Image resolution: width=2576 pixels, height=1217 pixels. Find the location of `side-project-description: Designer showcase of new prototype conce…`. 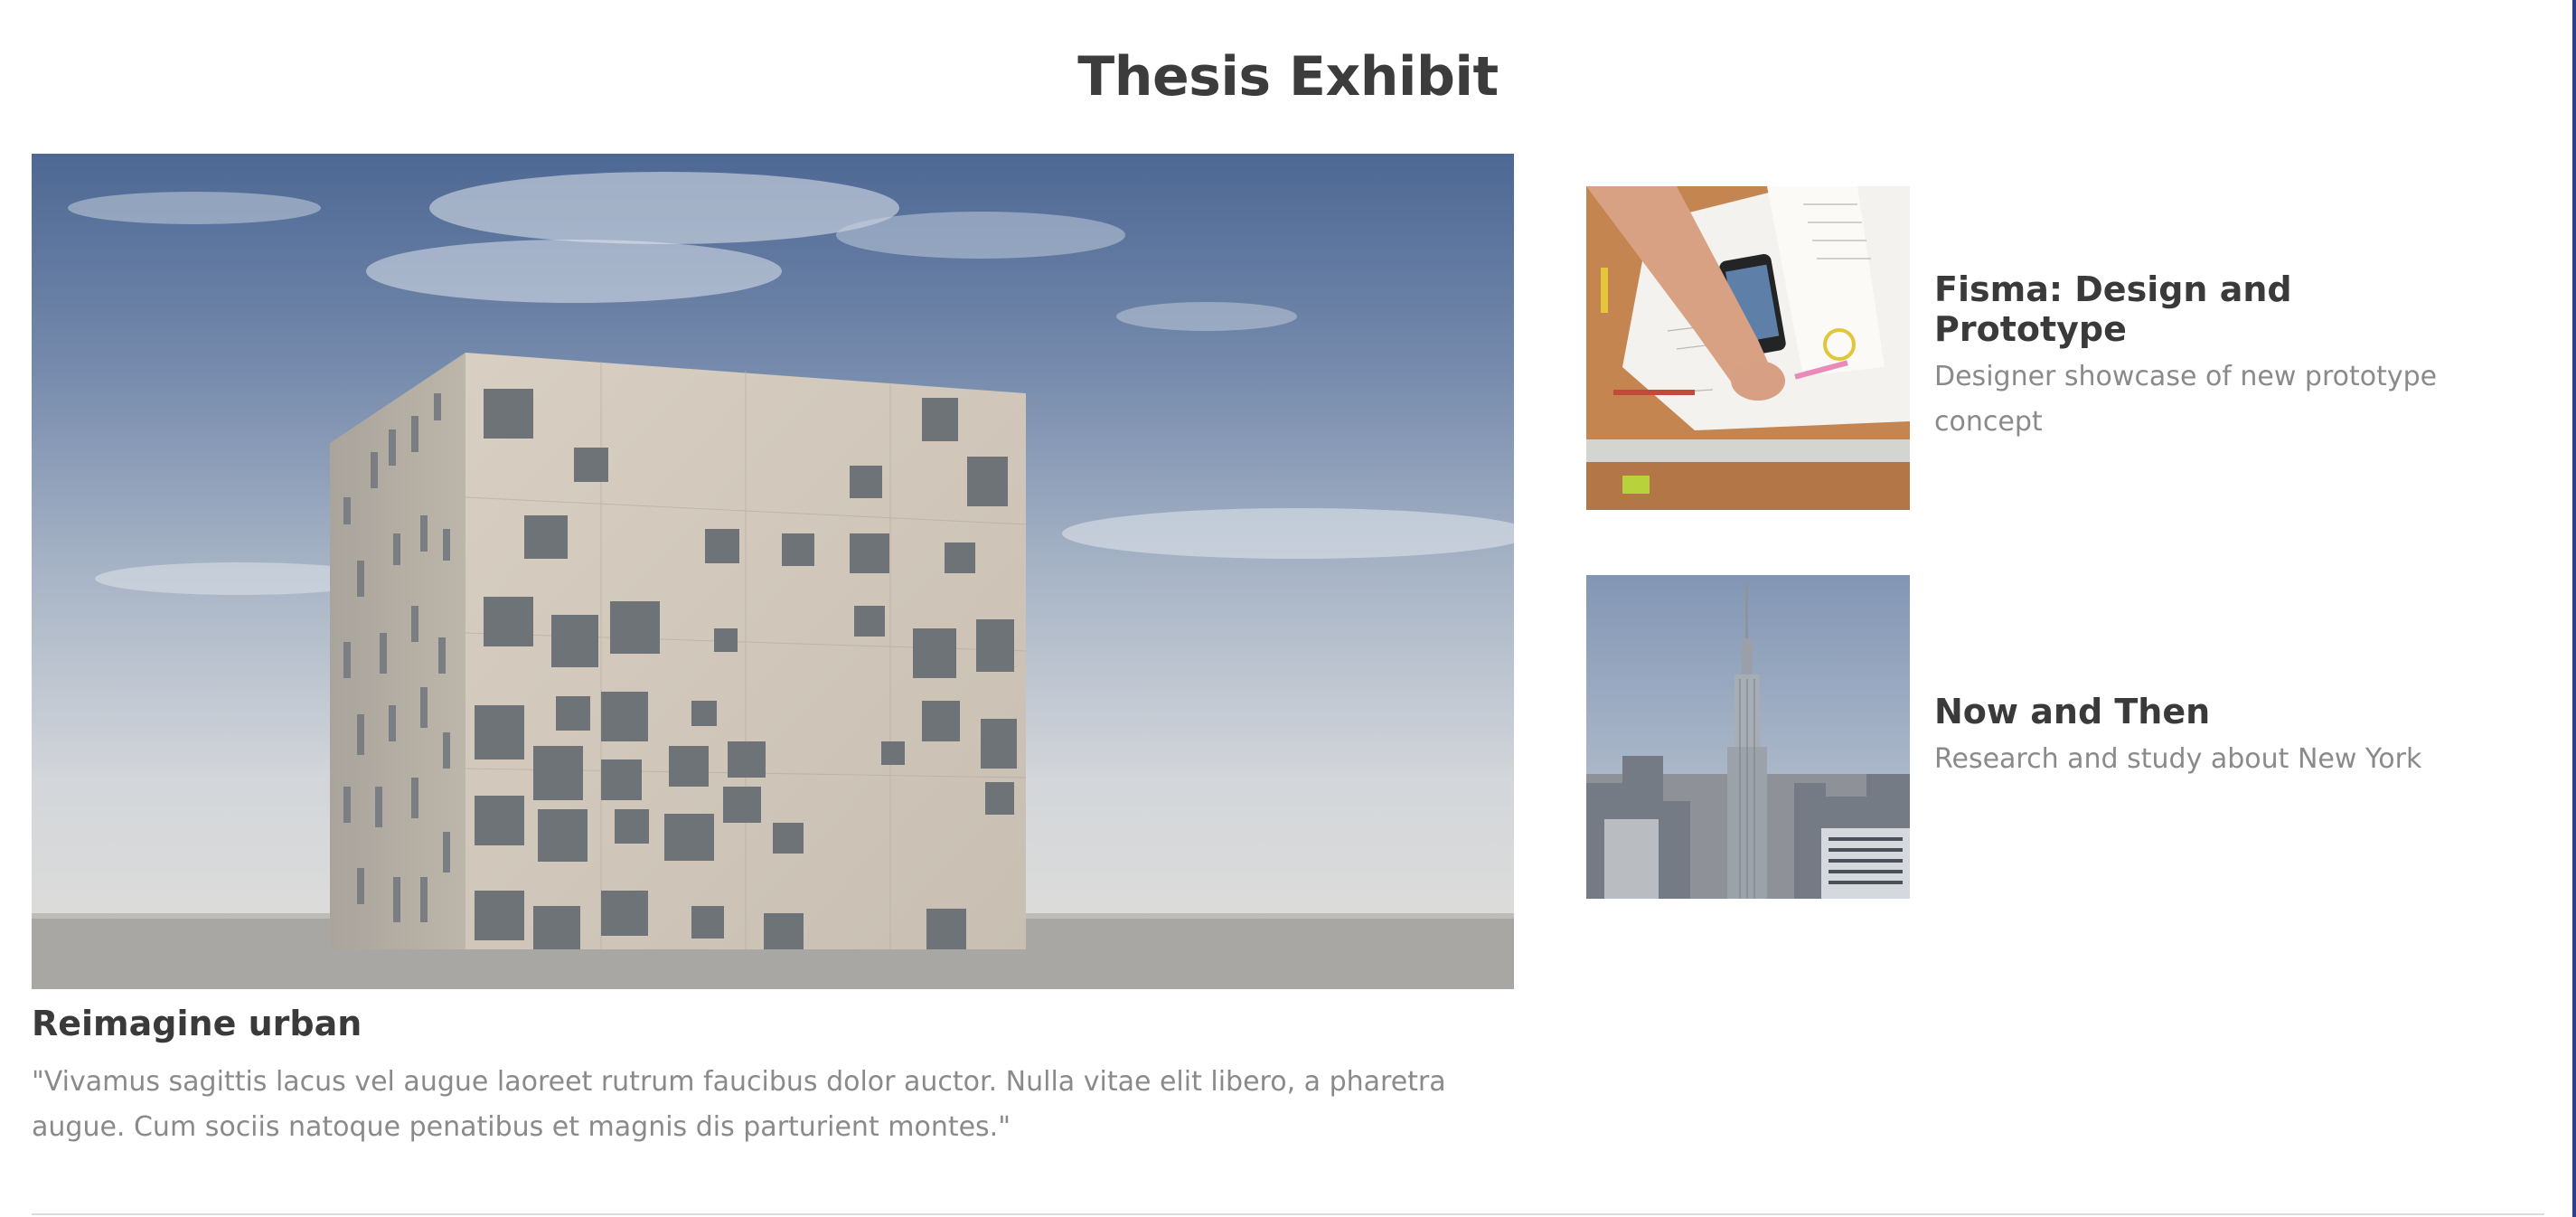

side-project-description: Designer showcase of new prototype conce… is located at coordinates (2186, 399).